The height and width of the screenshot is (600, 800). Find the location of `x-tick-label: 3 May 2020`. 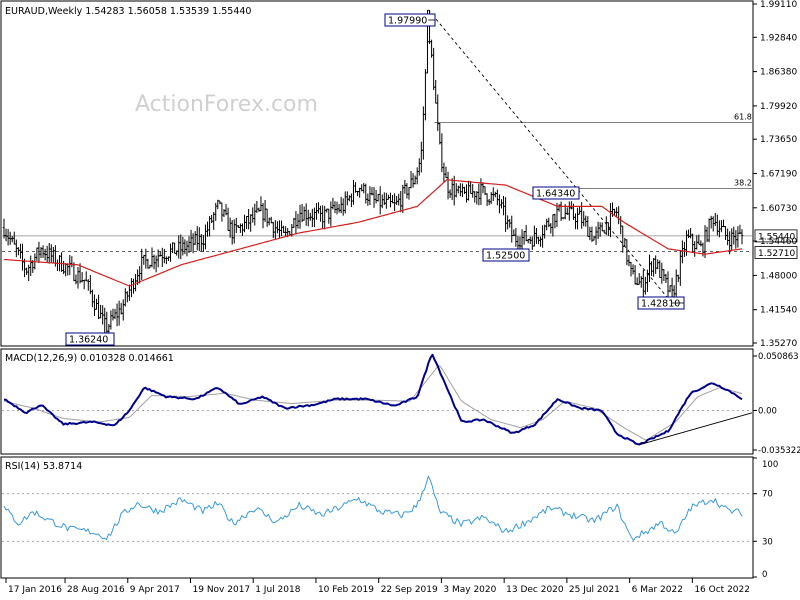

x-tick-label: 3 May 2020 is located at coordinates (469, 590).